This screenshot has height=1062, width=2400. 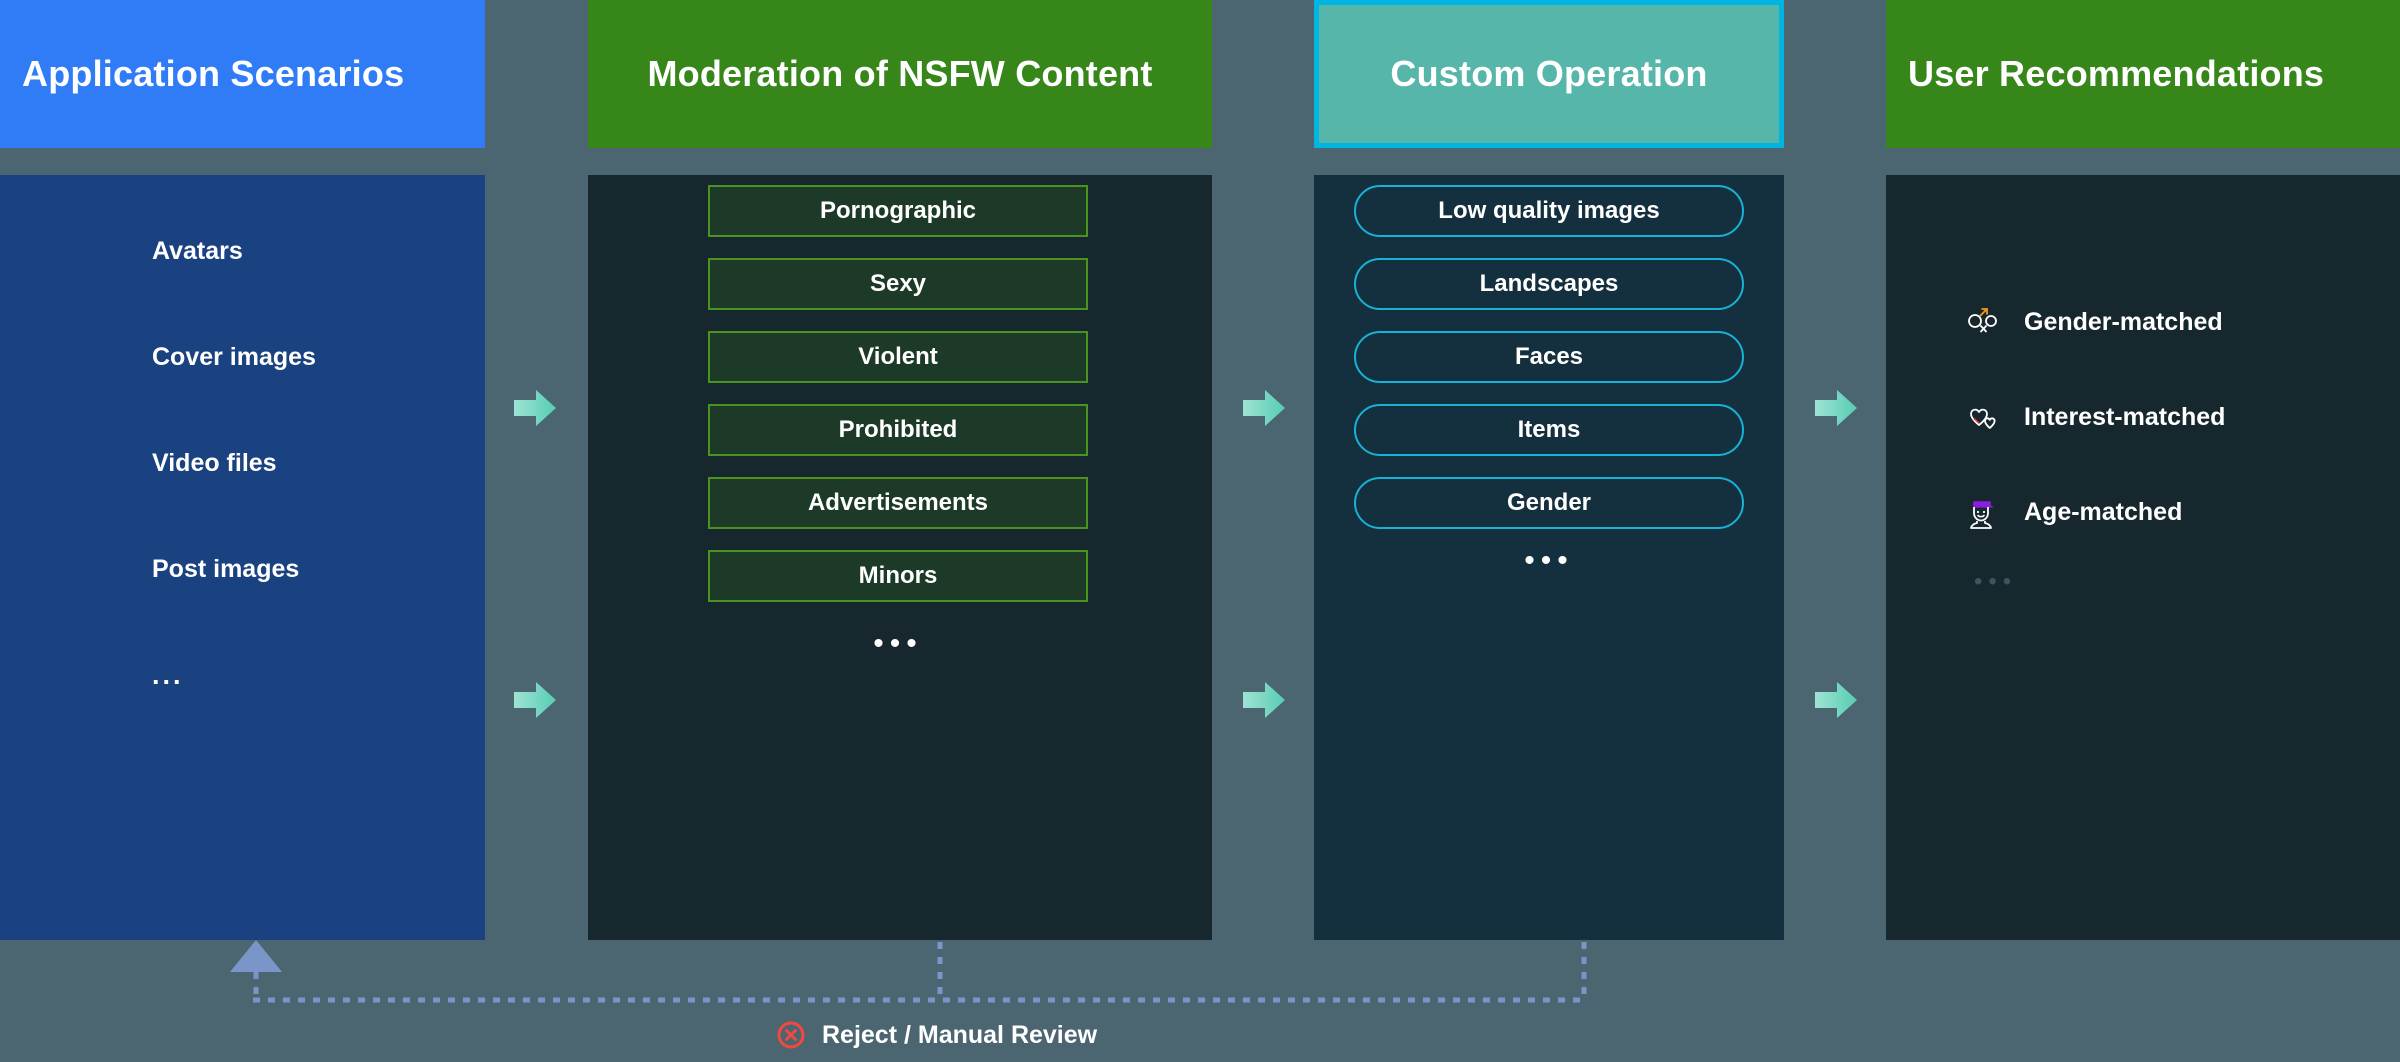 I want to click on recommendation-label: Age-matched, so click(x=2103, y=512).